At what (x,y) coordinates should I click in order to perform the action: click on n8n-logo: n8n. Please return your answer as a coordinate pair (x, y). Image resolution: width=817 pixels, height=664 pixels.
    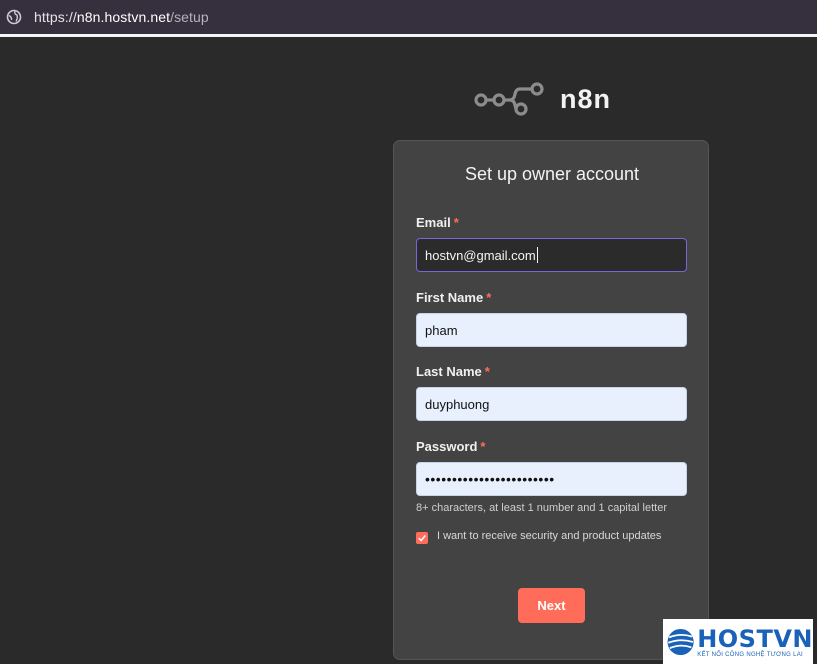
    Looking at the image, I should click on (542, 99).